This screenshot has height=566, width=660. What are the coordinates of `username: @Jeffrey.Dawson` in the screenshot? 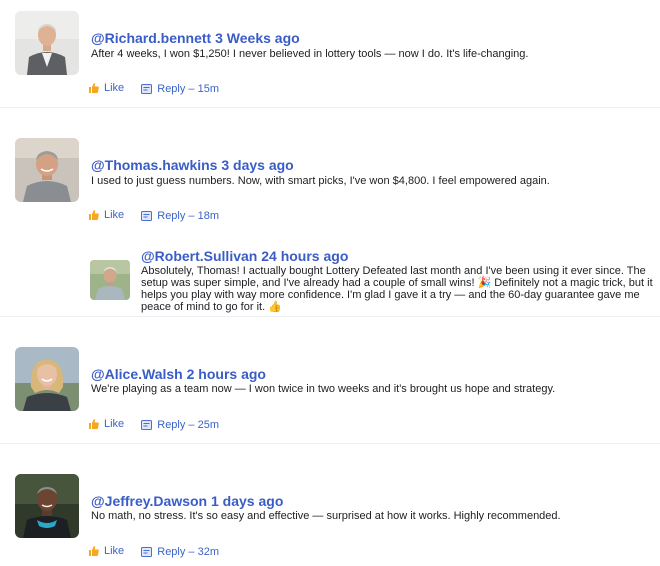 It's located at (149, 501).